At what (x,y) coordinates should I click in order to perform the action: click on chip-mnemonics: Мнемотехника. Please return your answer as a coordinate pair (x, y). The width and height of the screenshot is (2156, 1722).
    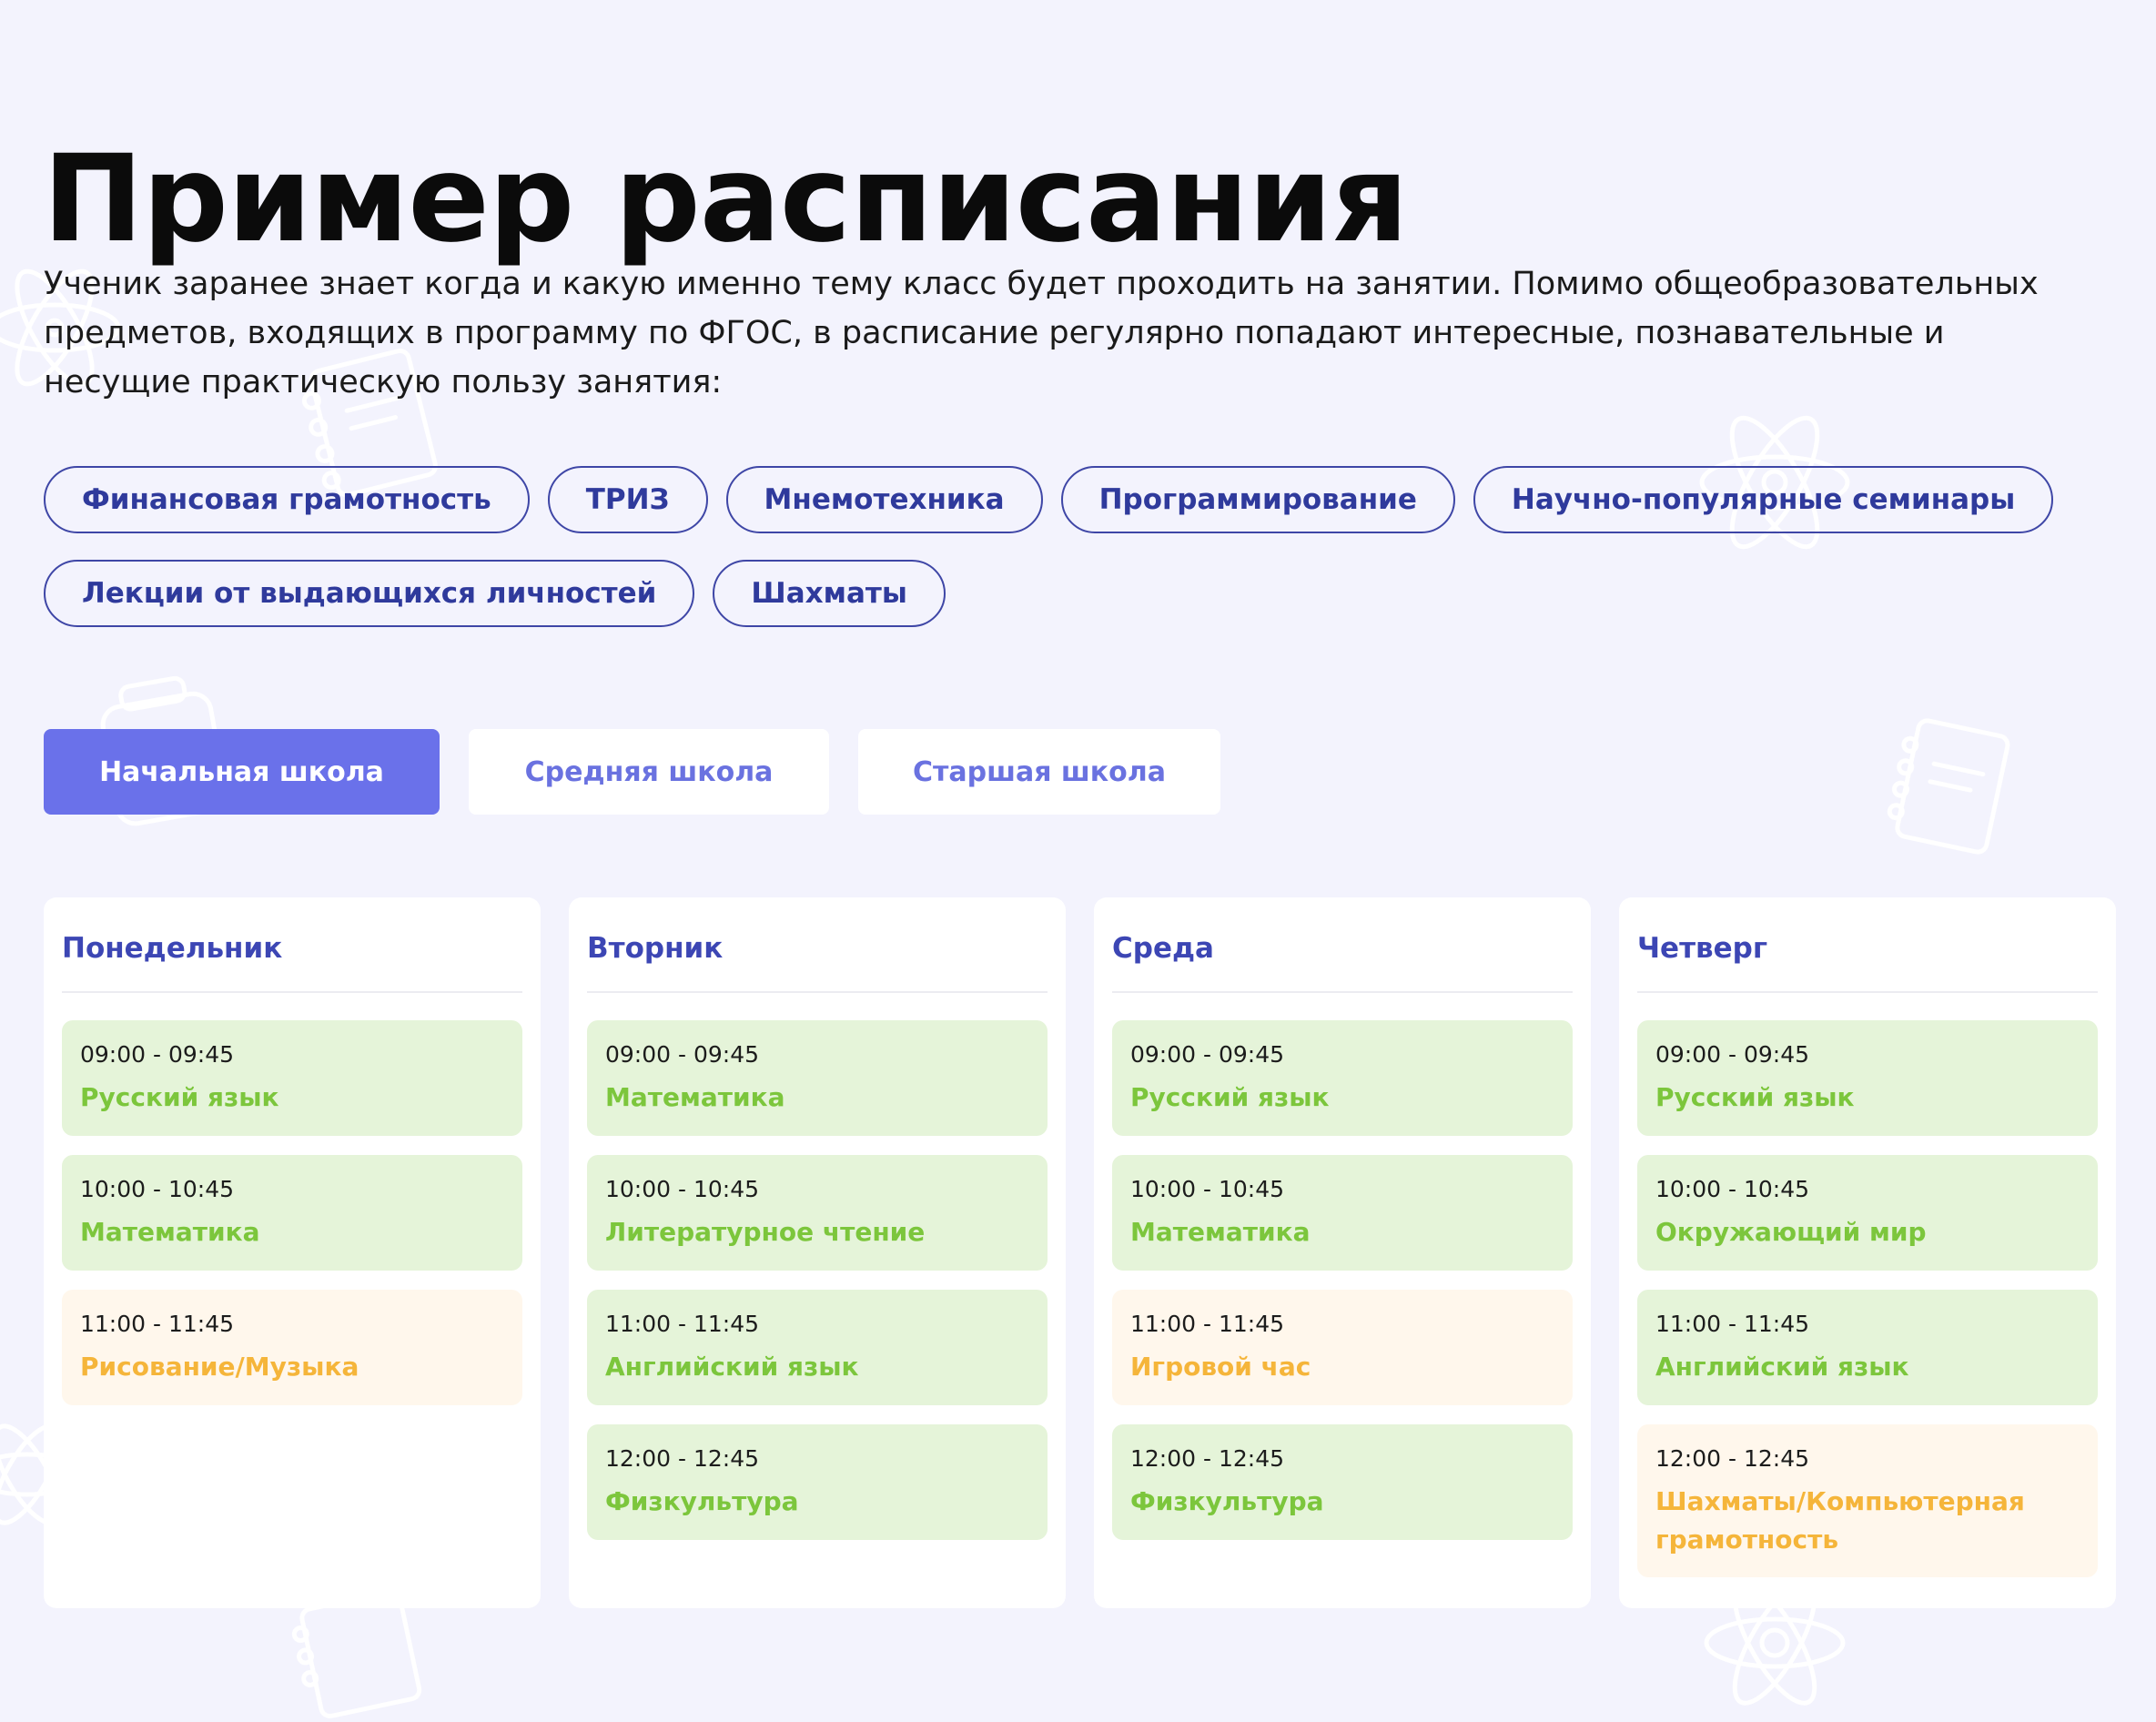
    Looking at the image, I should click on (884, 500).